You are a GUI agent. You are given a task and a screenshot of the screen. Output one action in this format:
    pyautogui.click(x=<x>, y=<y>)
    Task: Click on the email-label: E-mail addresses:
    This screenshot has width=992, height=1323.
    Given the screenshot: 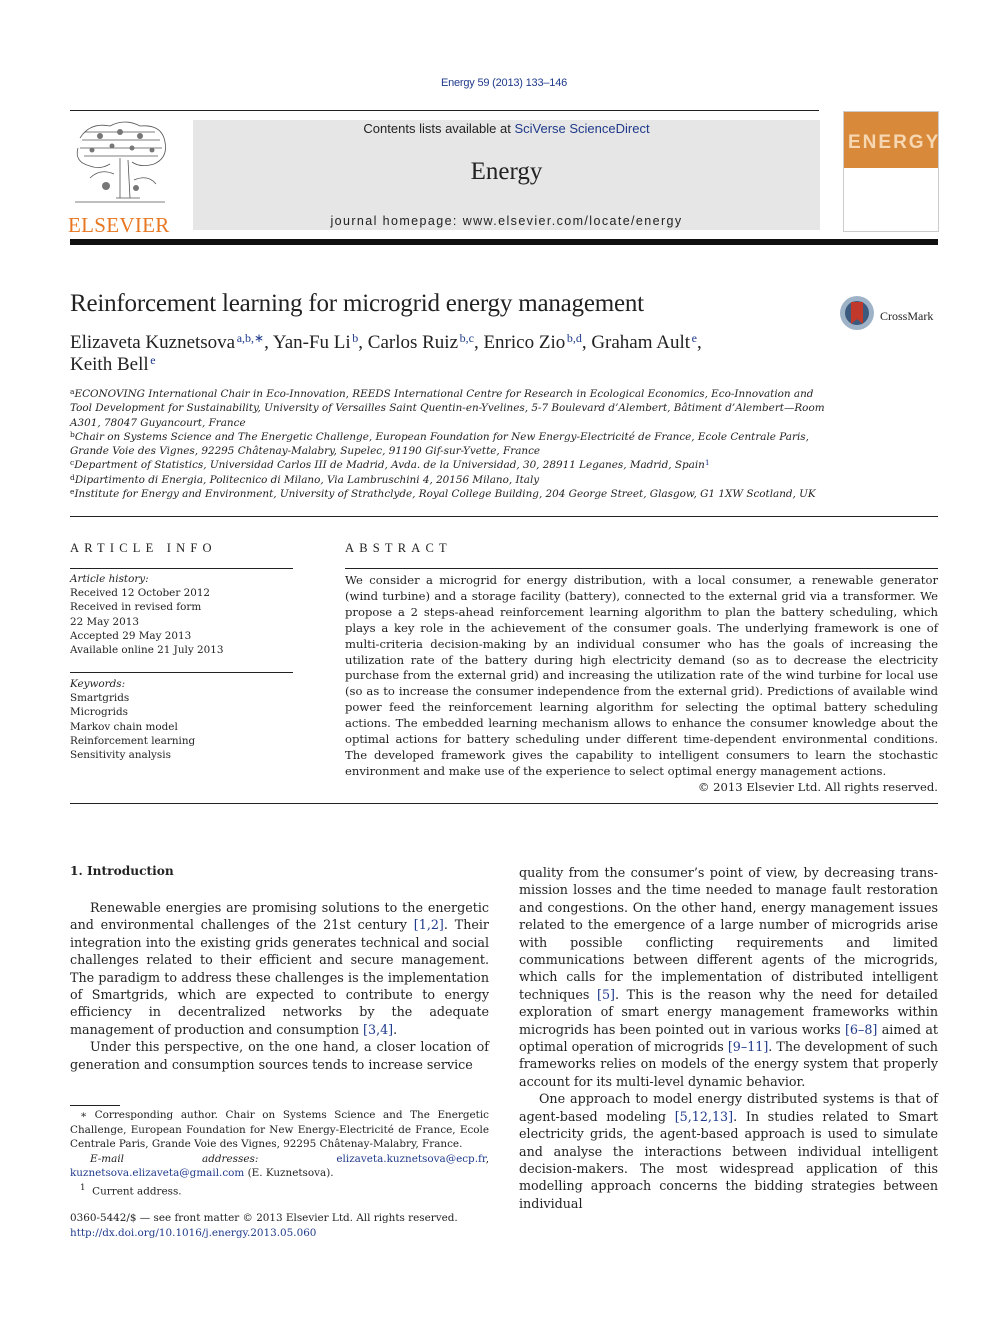 What is the action you would take?
    pyautogui.click(x=174, y=1158)
    